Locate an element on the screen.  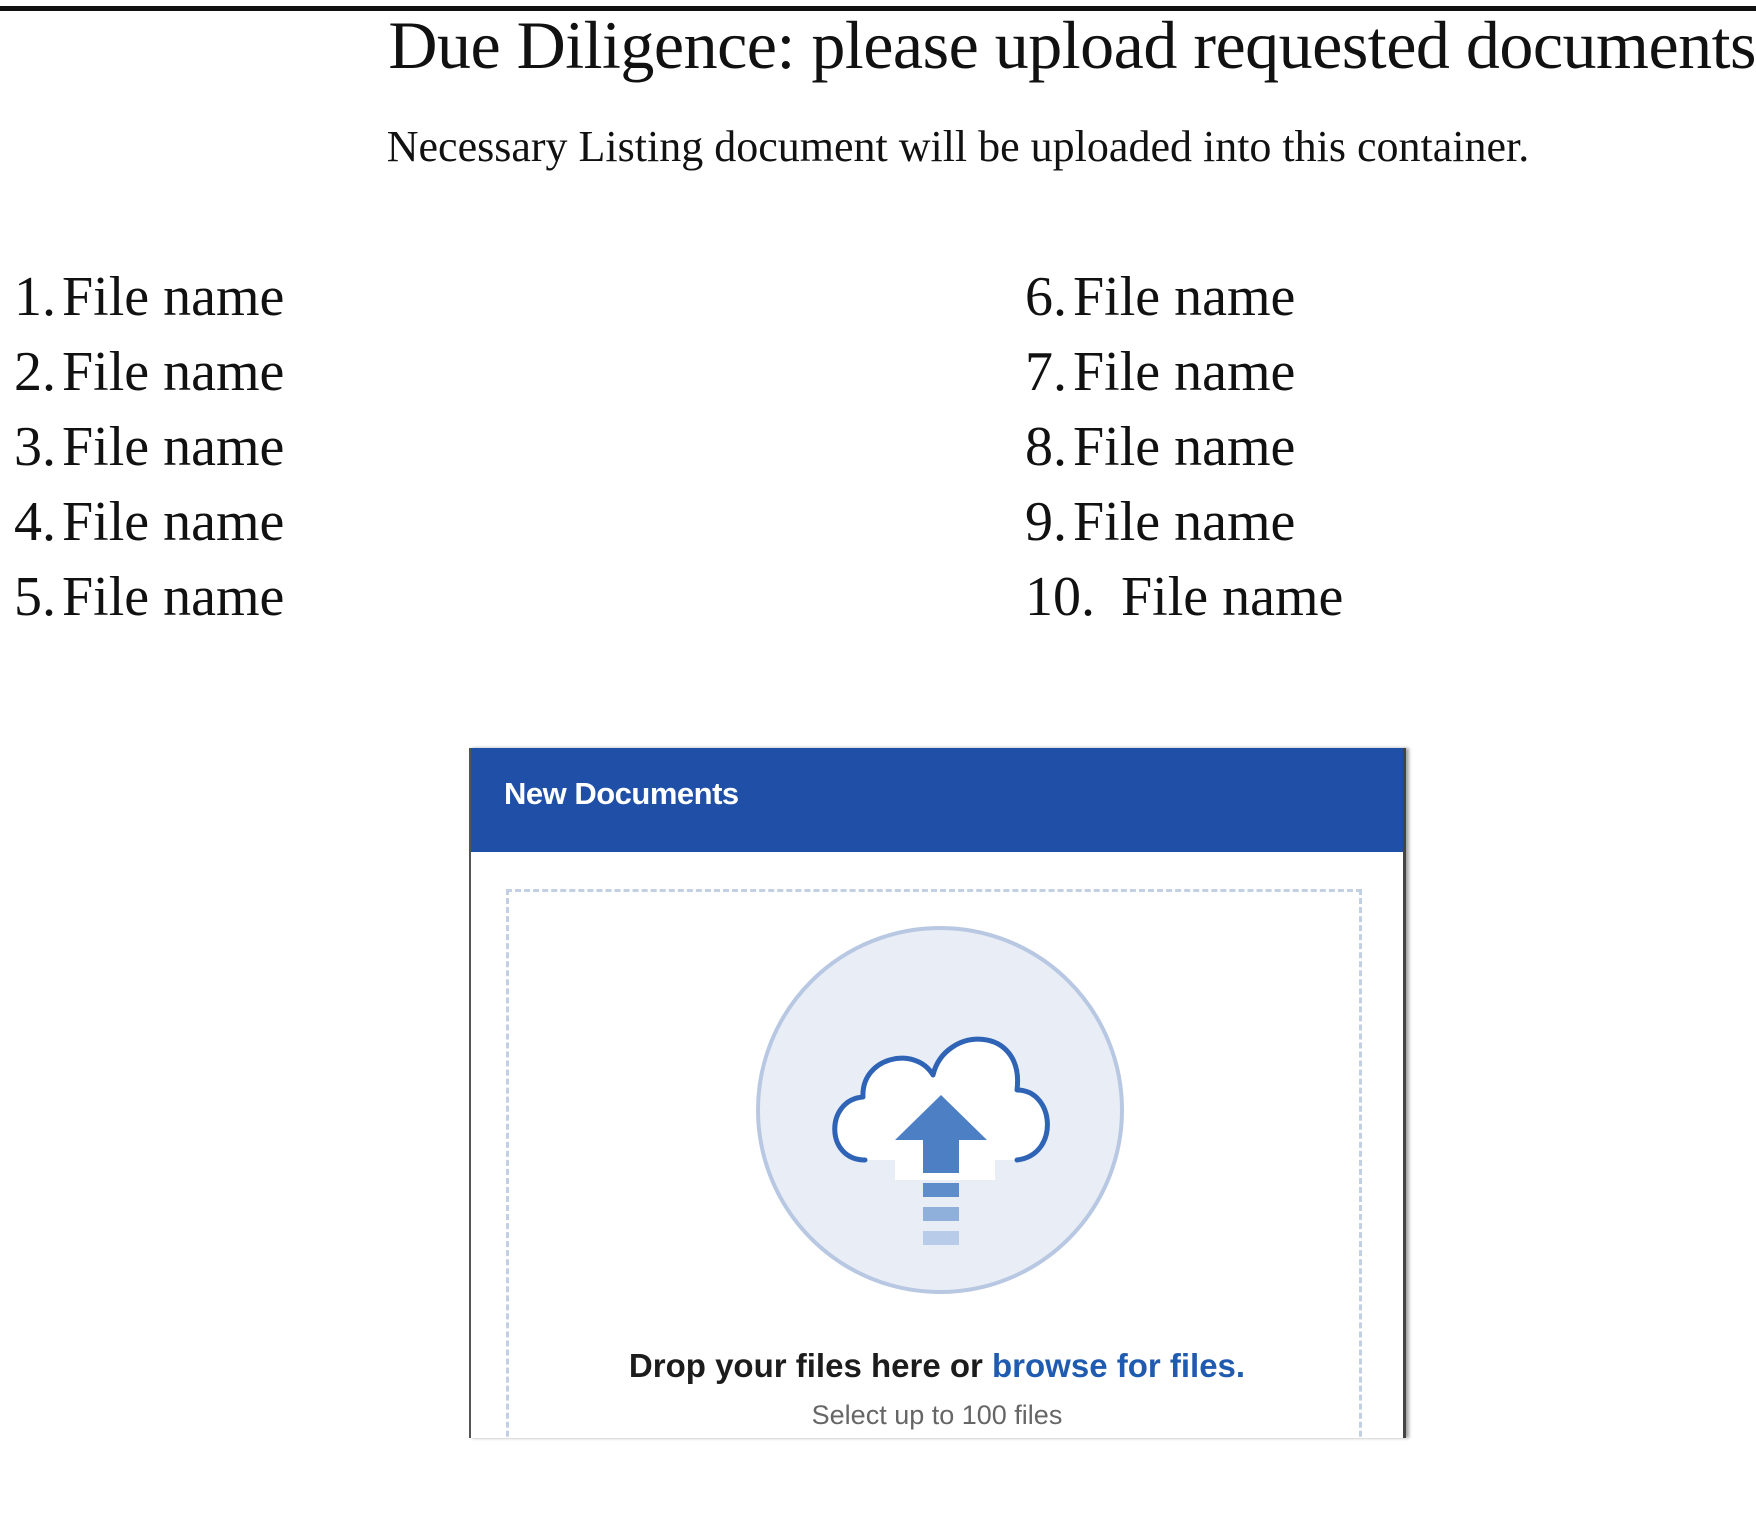
file-item: 4. File name is located at coordinates (149, 522).